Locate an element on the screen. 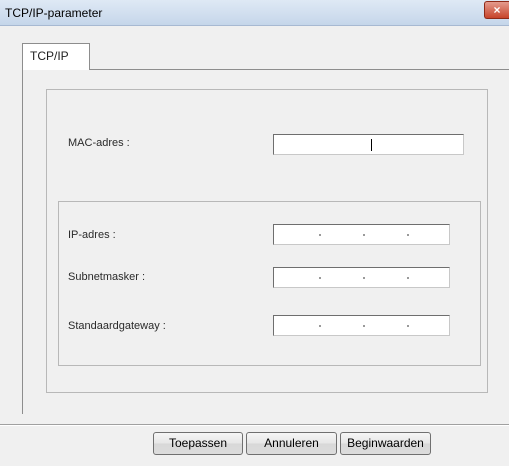  cancel-button: Annuleren is located at coordinates (291, 443).